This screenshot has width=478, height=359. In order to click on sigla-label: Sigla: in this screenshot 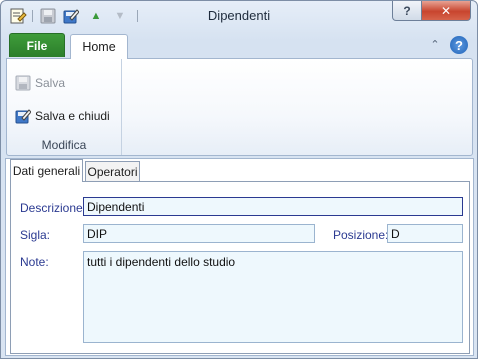, I will do `click(35, 235)`.